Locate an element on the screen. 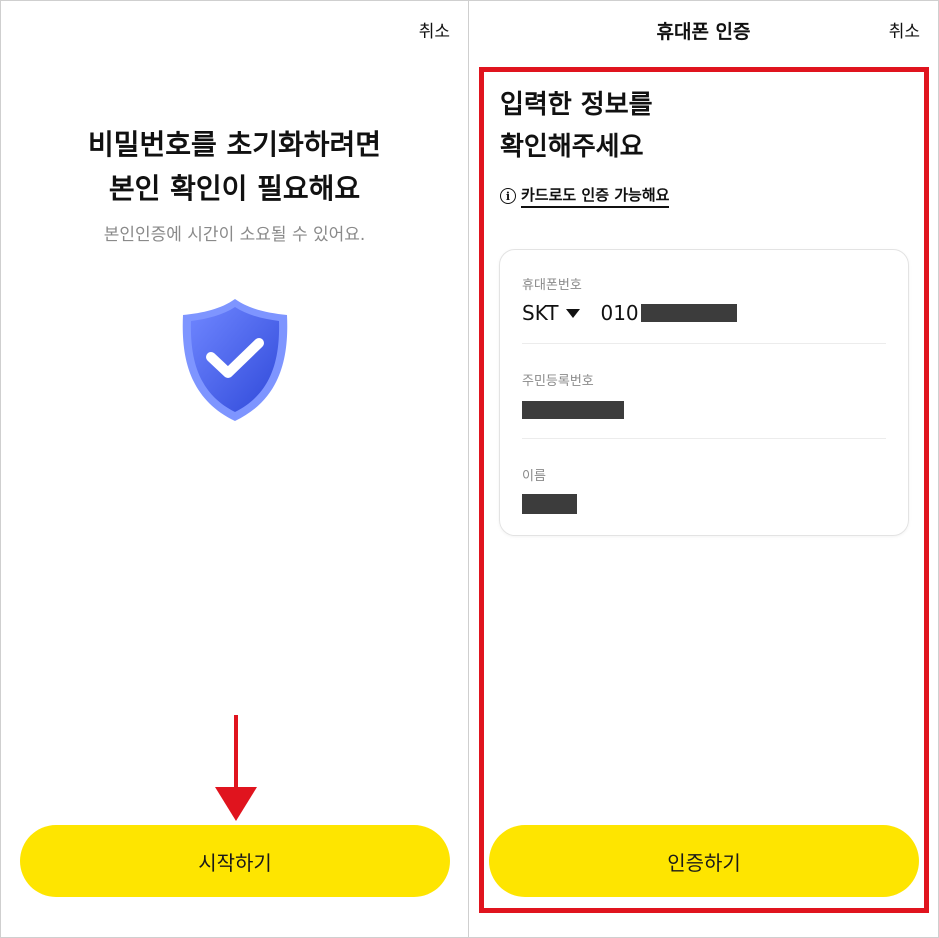 This screenshot has height=938, width=939. info-card: 휴대폰번호 SKT 010 주민등록번호 이름 is located at coordinates (704, 392).